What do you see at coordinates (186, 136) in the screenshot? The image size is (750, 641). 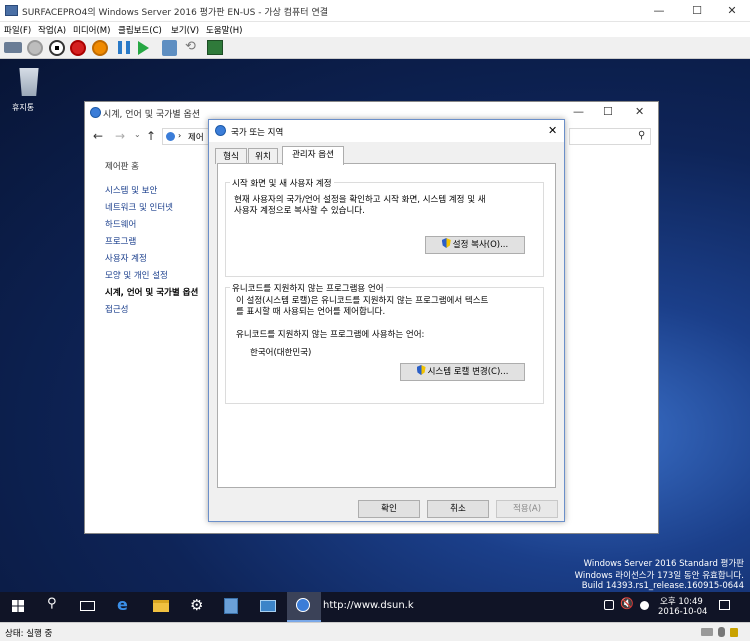 I see `address-bar: › 제어` at bounding box center [186, 136].